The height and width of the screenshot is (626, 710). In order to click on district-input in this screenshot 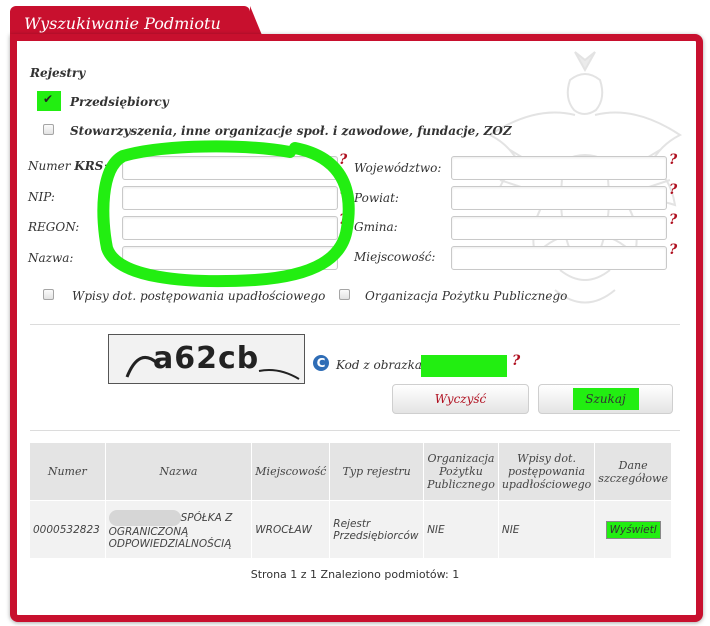, I will do `click(559, 198)`.